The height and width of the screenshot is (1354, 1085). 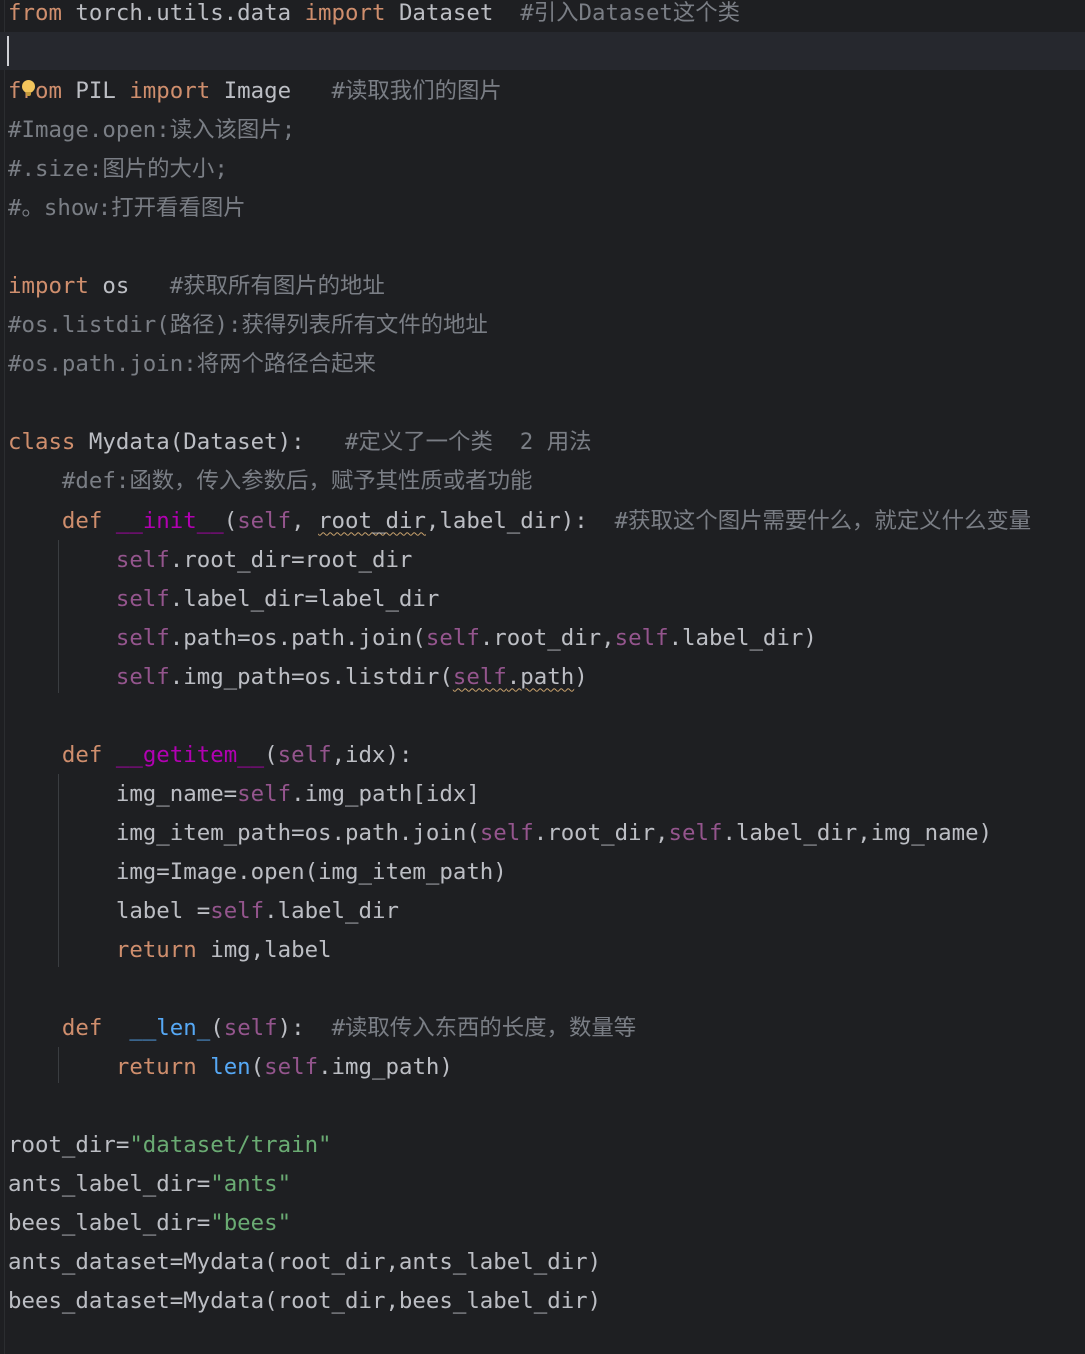 What do you see at coordinates (742, 637) in the screenshot?
I see `code-token: .label_dir)` at bounding box center [742, 637].